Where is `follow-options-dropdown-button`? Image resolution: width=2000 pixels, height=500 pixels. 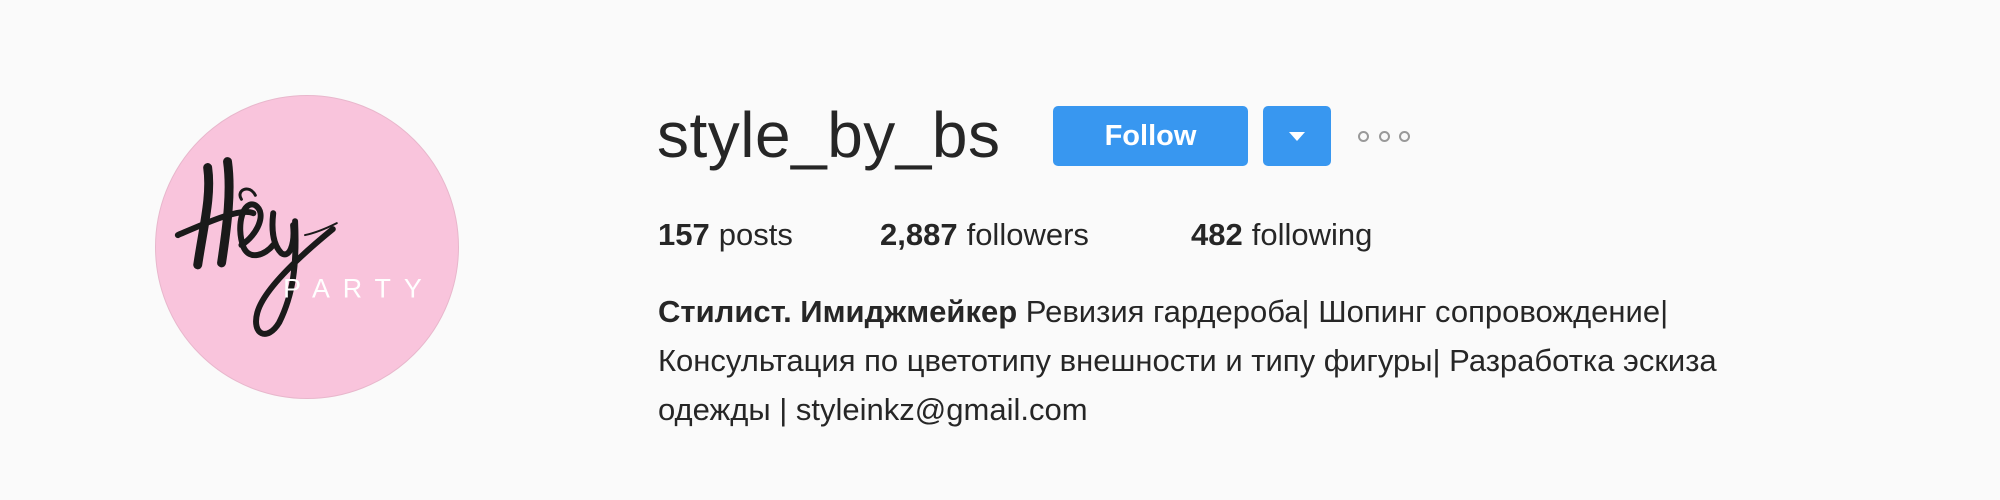
follow-options-dropdown-button is located at coordinates (1297, 136).